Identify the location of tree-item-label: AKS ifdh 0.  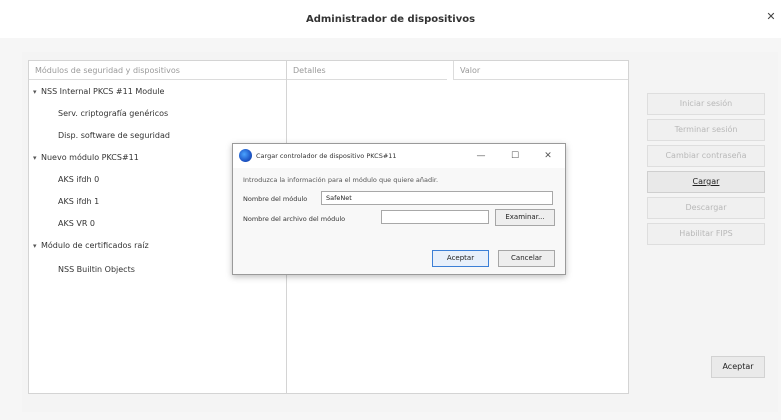
(79, 179).